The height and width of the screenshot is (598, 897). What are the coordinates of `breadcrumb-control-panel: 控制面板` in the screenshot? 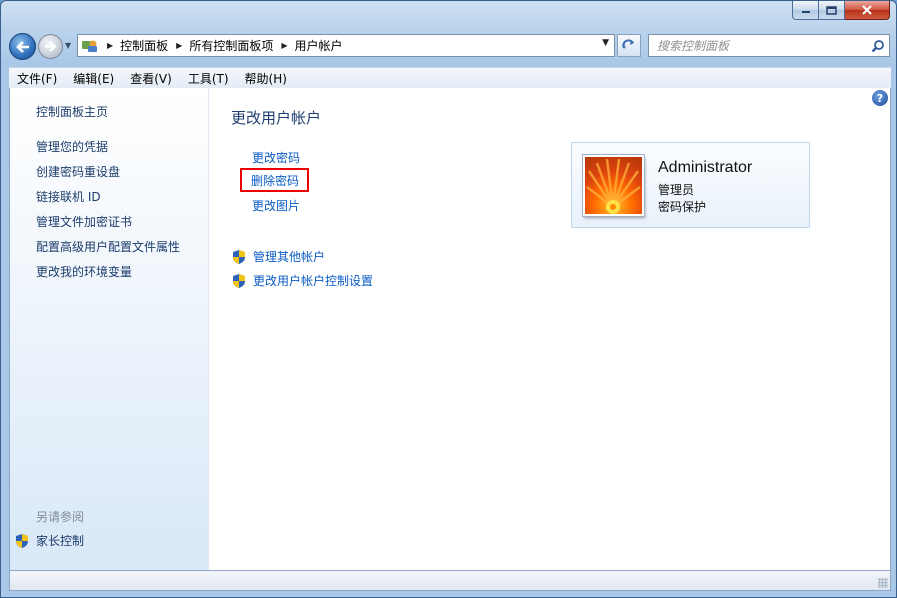 It's located at (144, 45).